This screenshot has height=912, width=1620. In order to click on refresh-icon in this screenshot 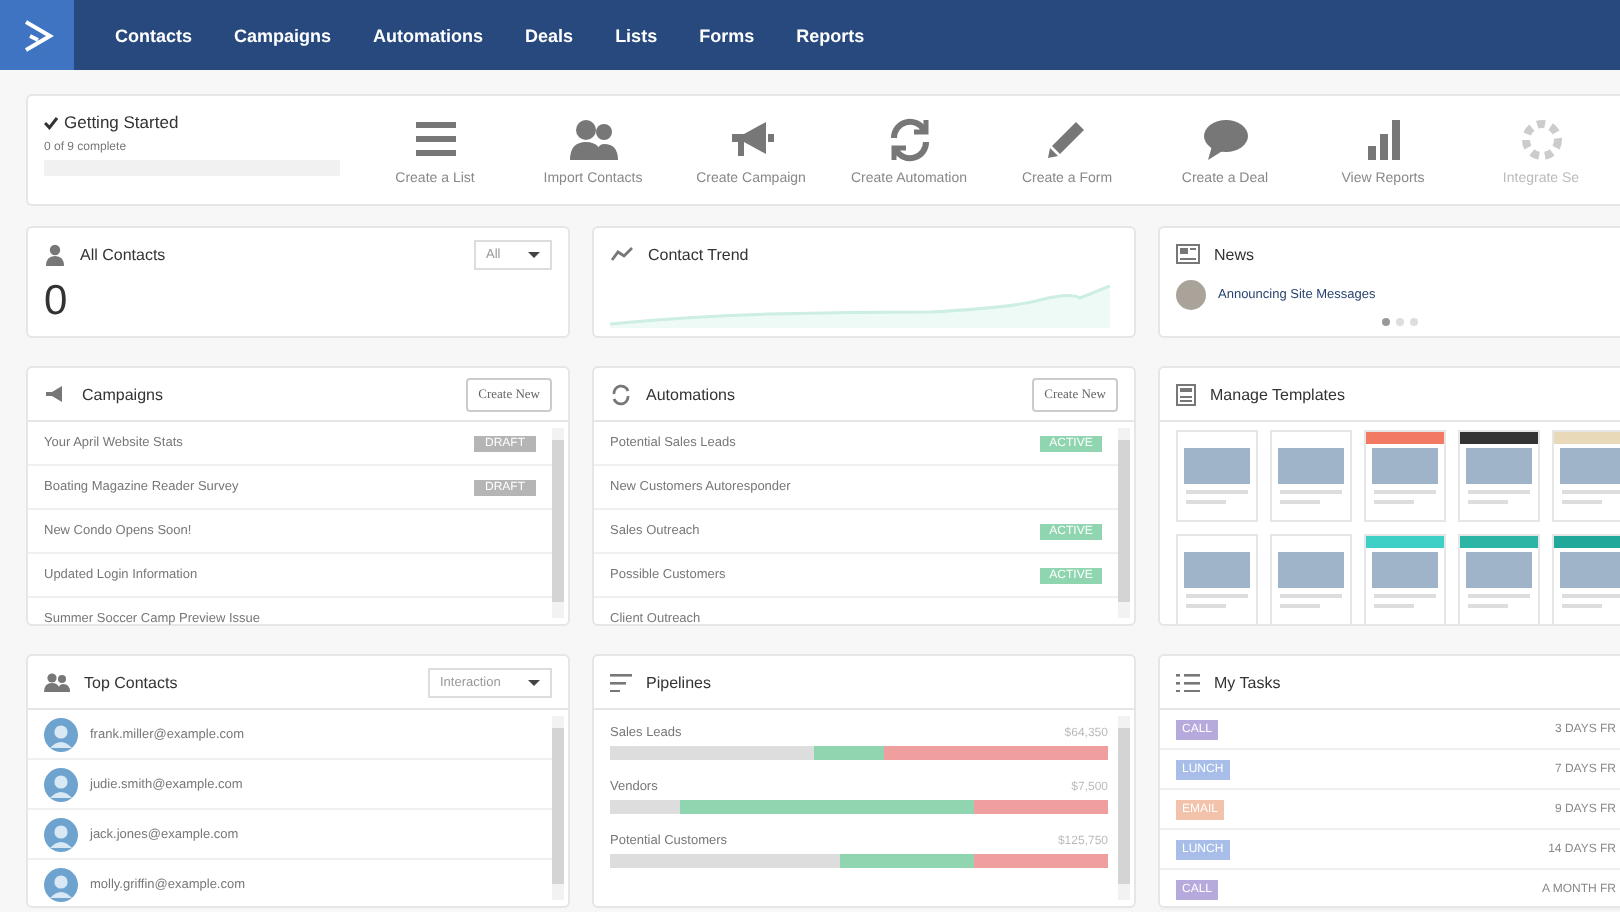, I will do `click(621, 394)`.